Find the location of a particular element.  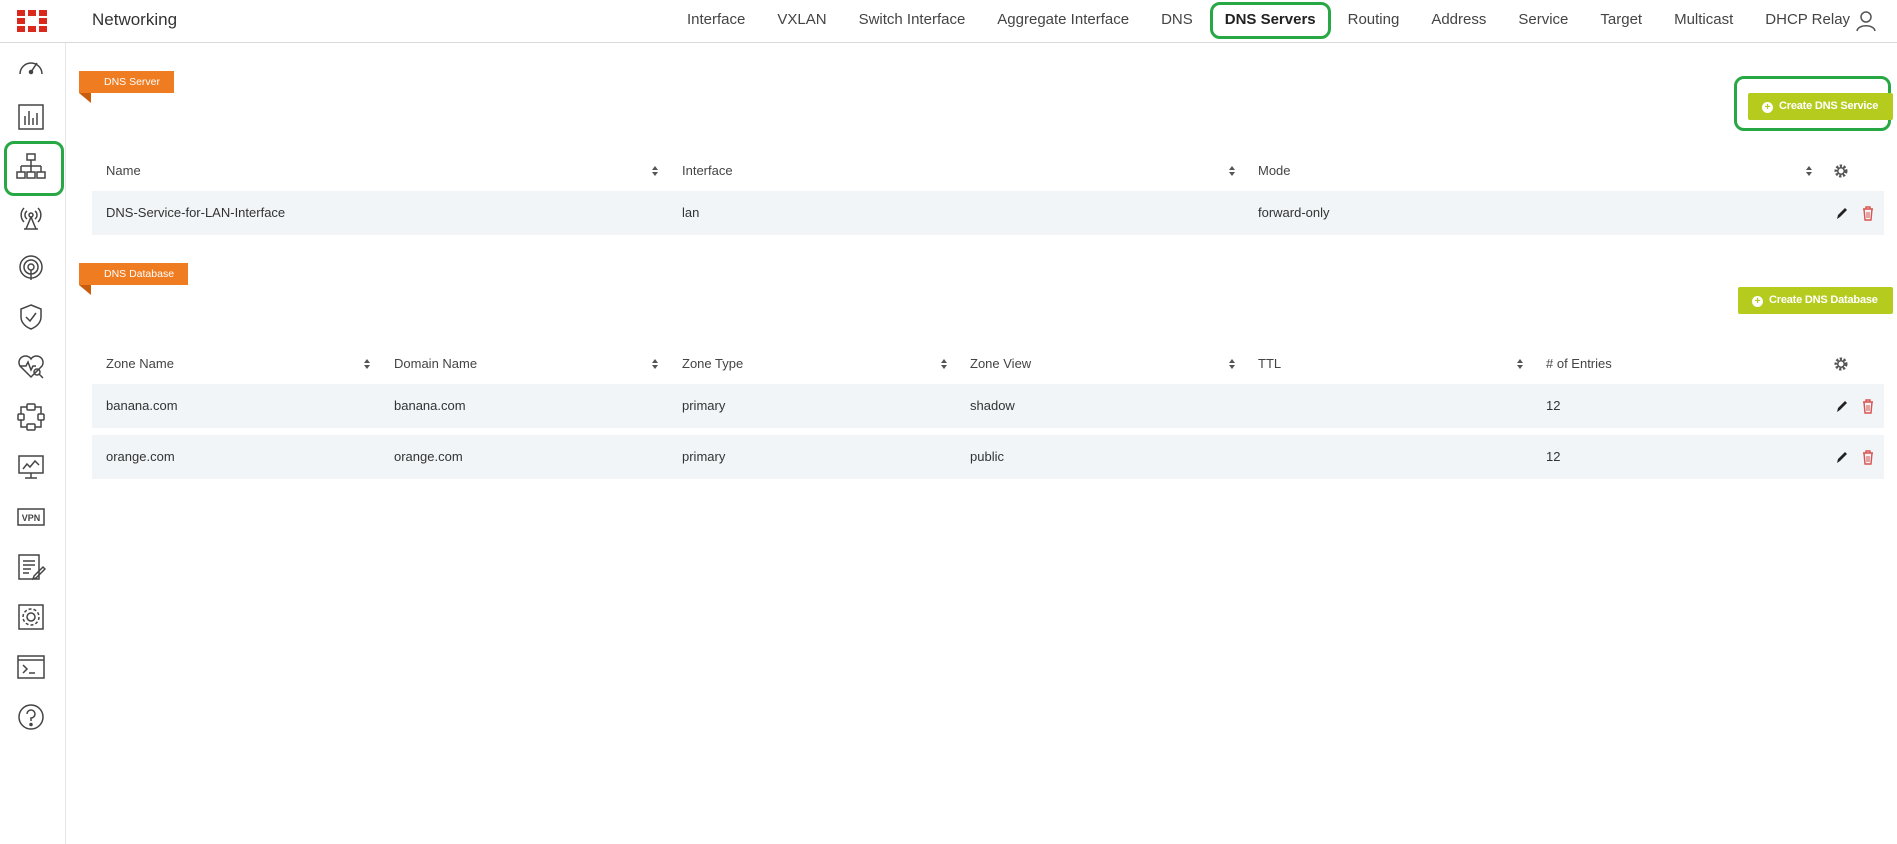

tab-dns-servers: DNS Servers is located at coordinates (1270, 21).